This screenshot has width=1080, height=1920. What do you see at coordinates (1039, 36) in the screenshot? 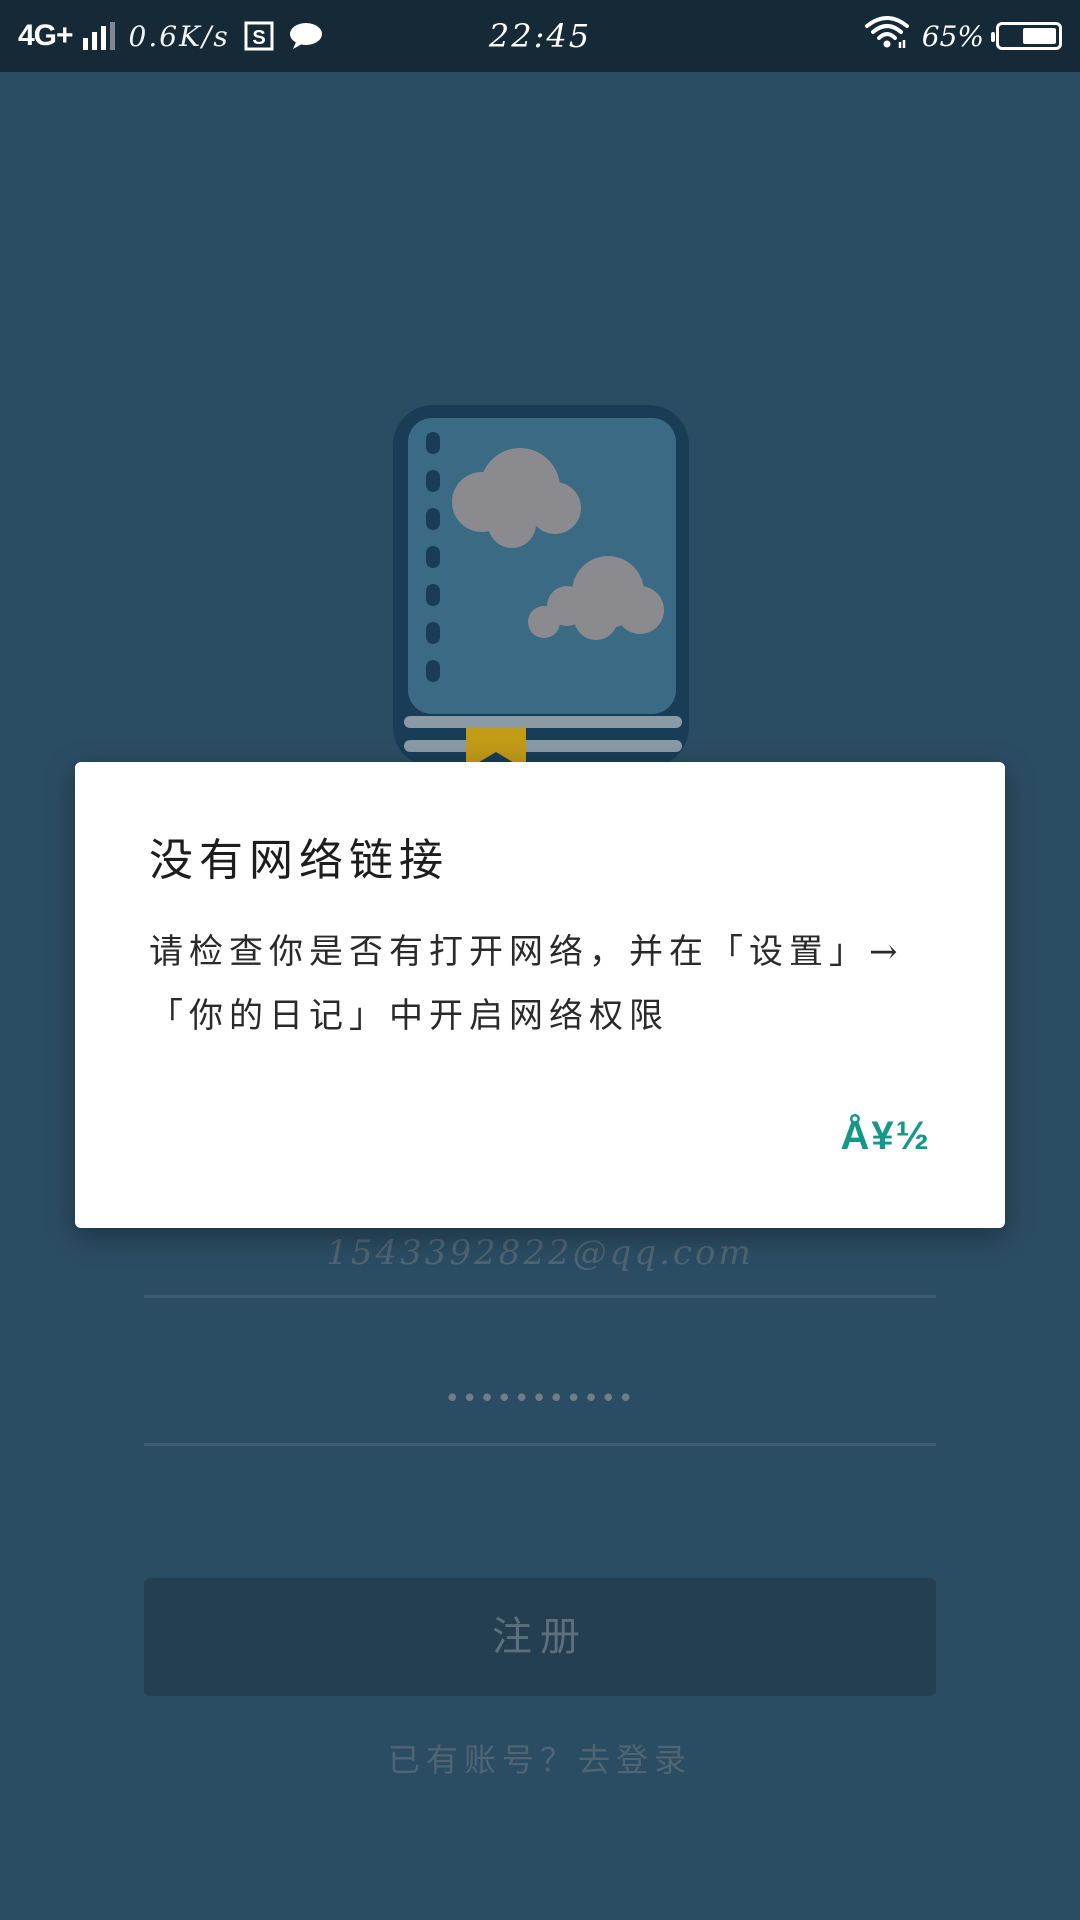
I see `battery-fill` at bounding box center [1039, 36].